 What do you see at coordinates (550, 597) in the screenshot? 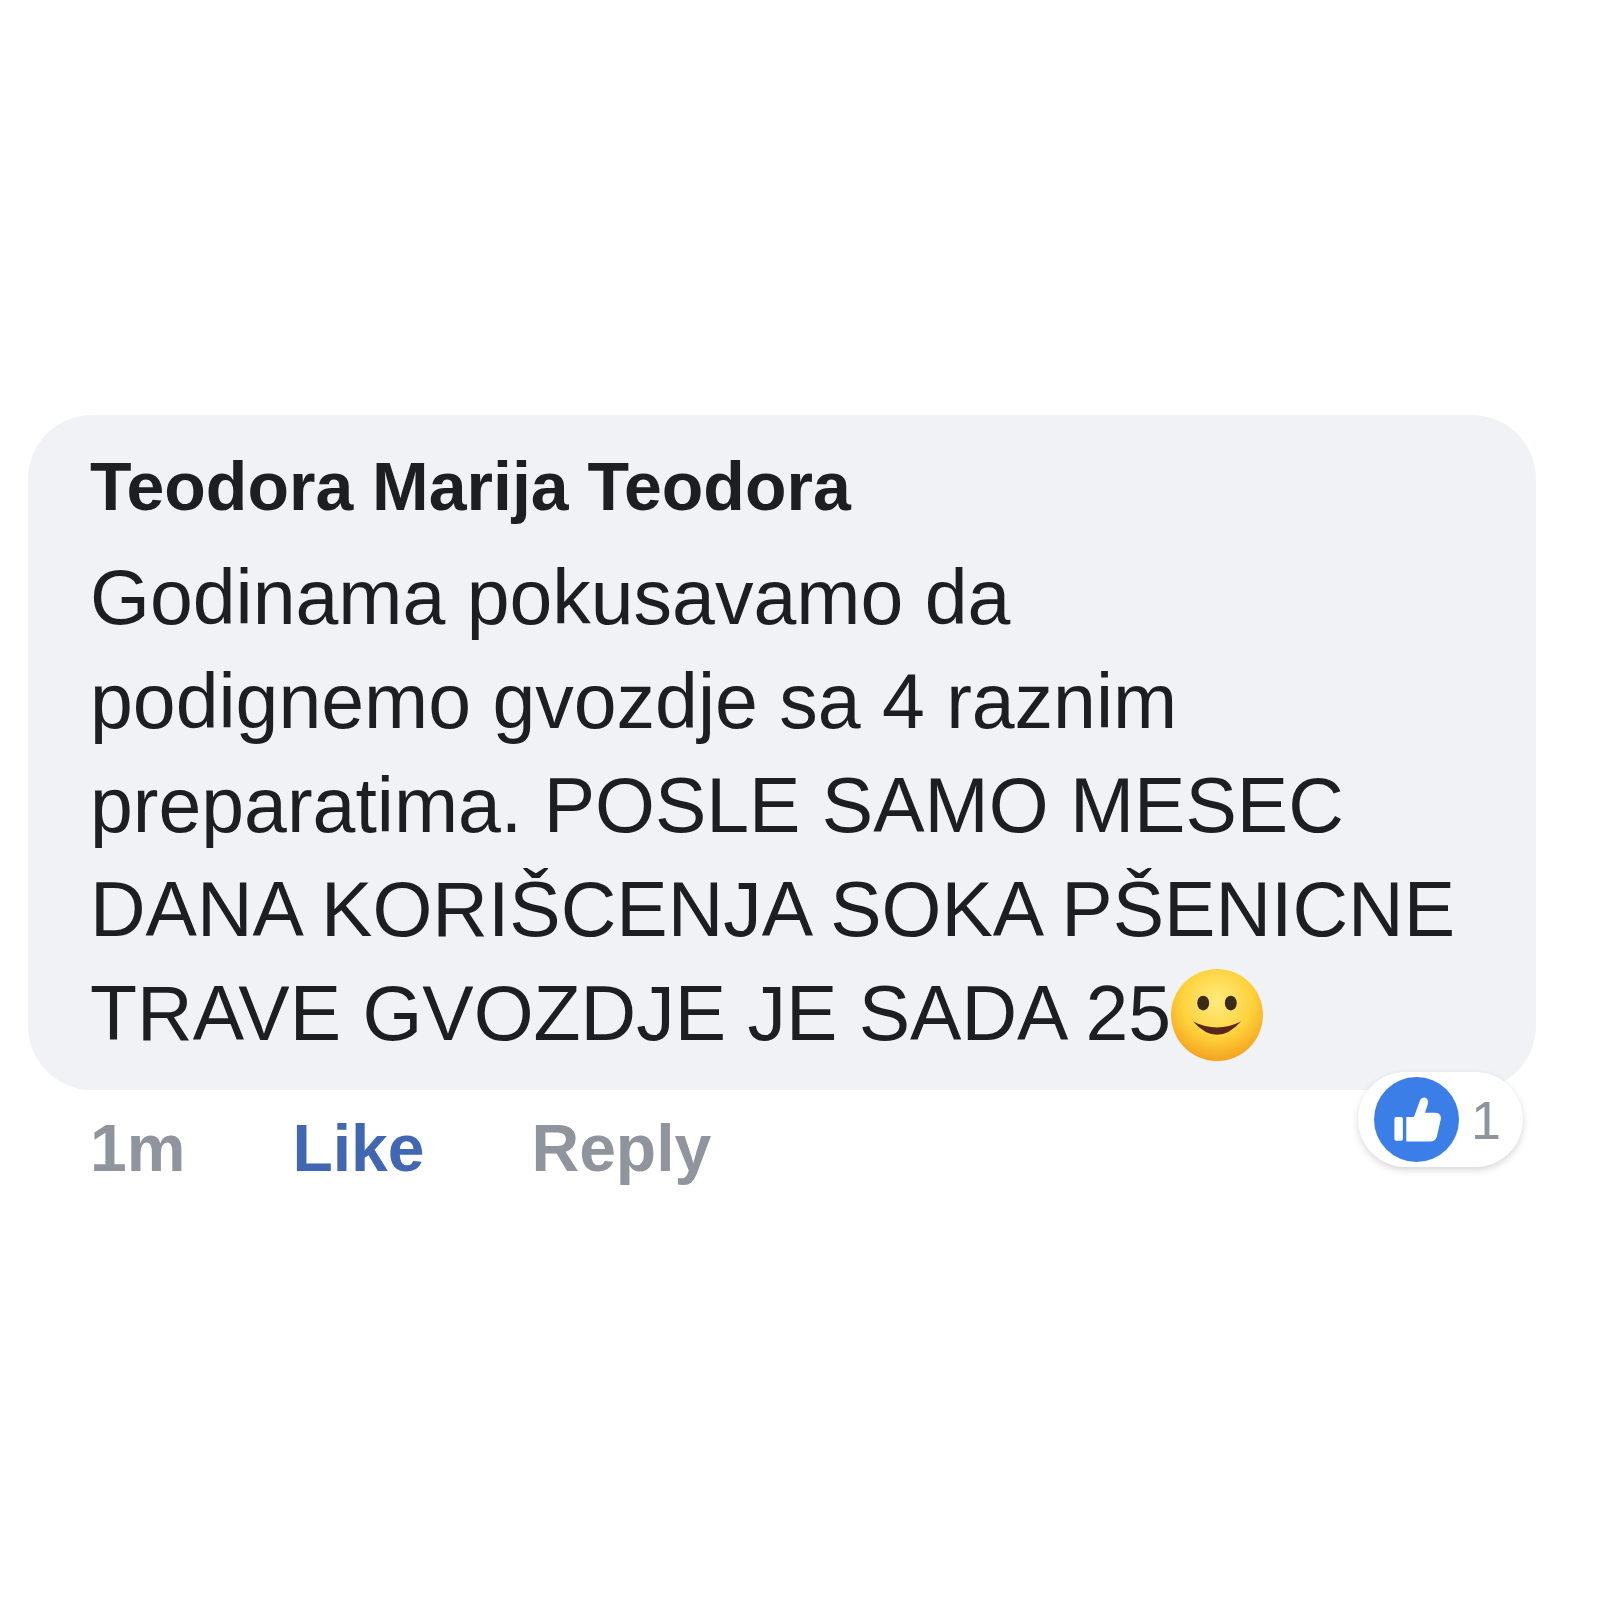
I see `comment-text-line: Godinama pokusavamo da` at bounding box center [550, 597].